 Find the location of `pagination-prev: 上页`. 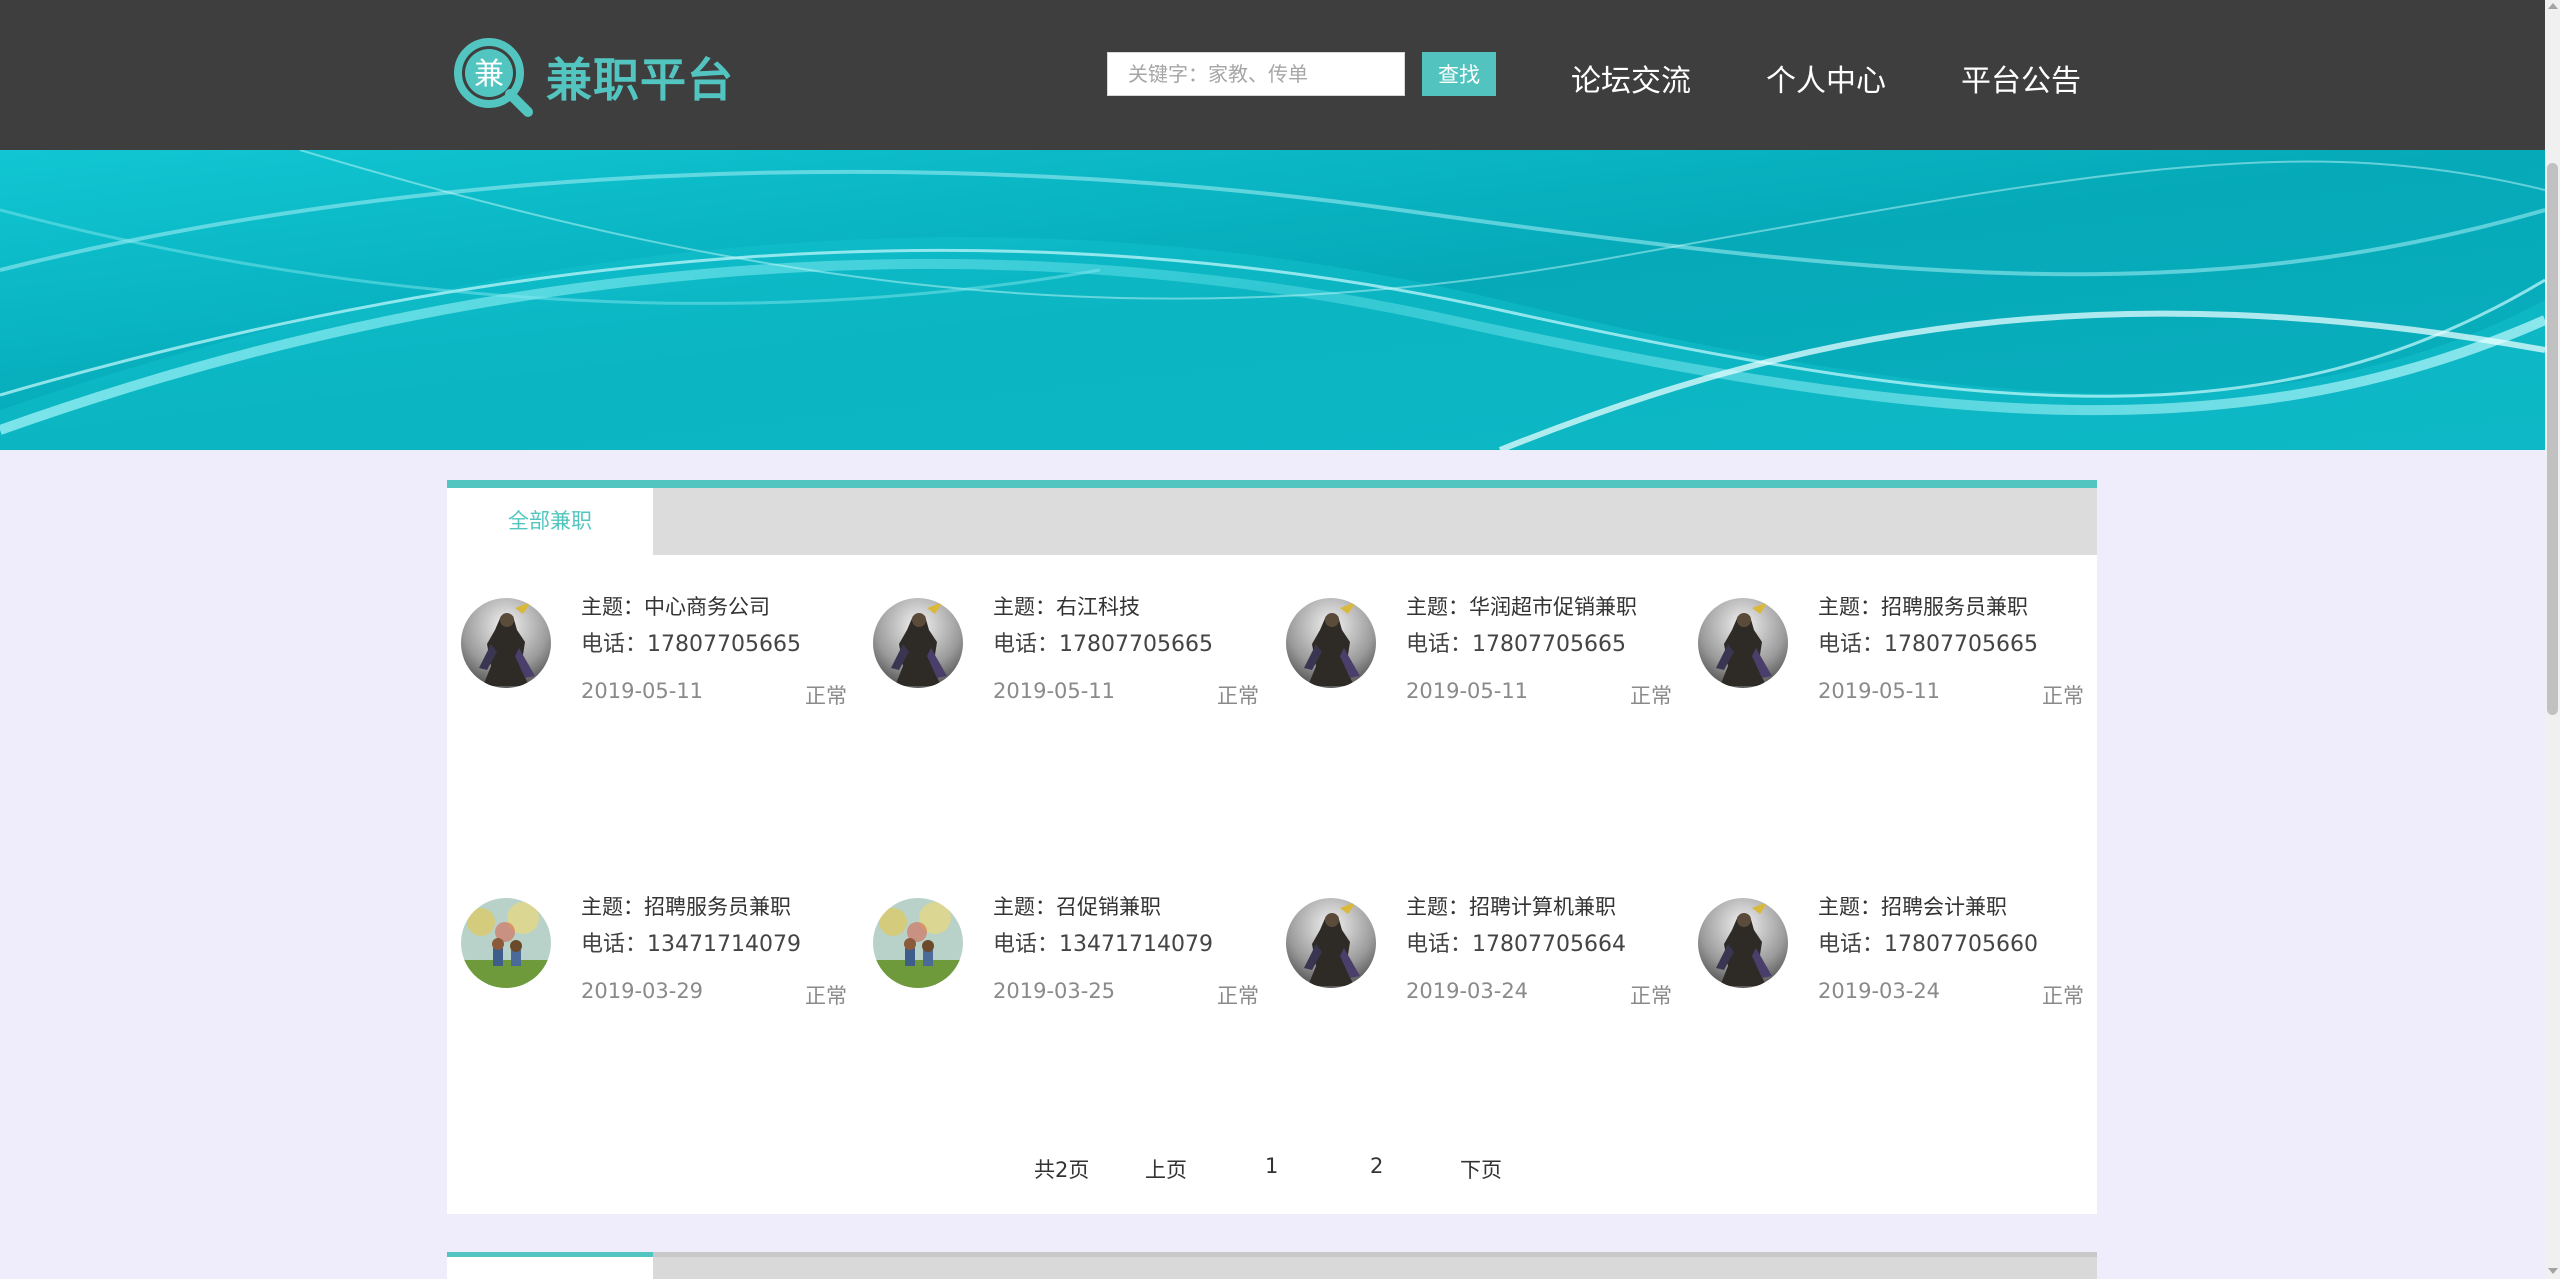

pagination-prev: 上页 is located at coordinates (1166, 1169).